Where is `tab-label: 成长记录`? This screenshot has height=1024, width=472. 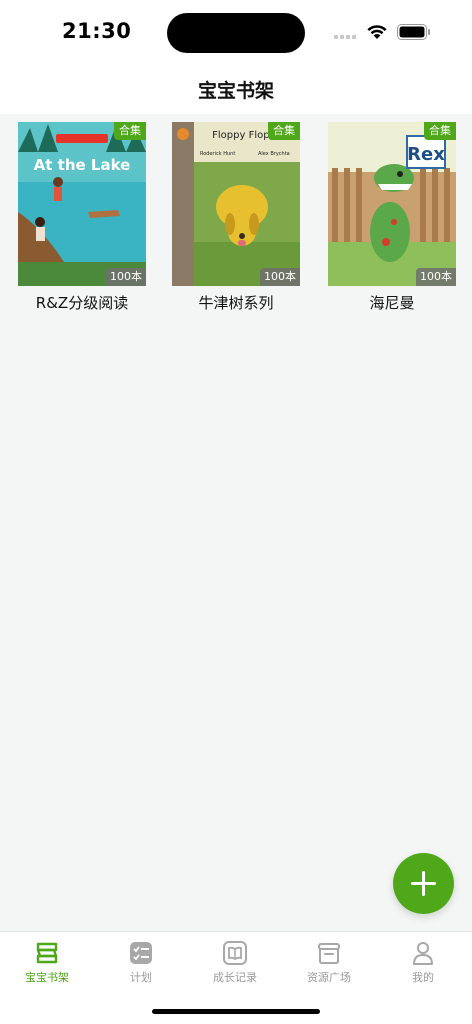
tab-label: 成长记录 is located at coordinates (235, 977).